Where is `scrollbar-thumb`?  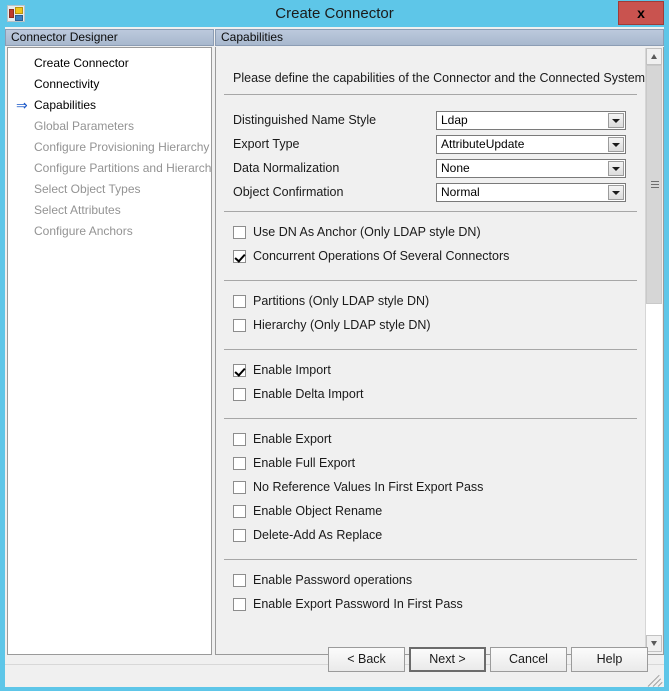 scrollbar-thumb is located at coordinates (654, 184).